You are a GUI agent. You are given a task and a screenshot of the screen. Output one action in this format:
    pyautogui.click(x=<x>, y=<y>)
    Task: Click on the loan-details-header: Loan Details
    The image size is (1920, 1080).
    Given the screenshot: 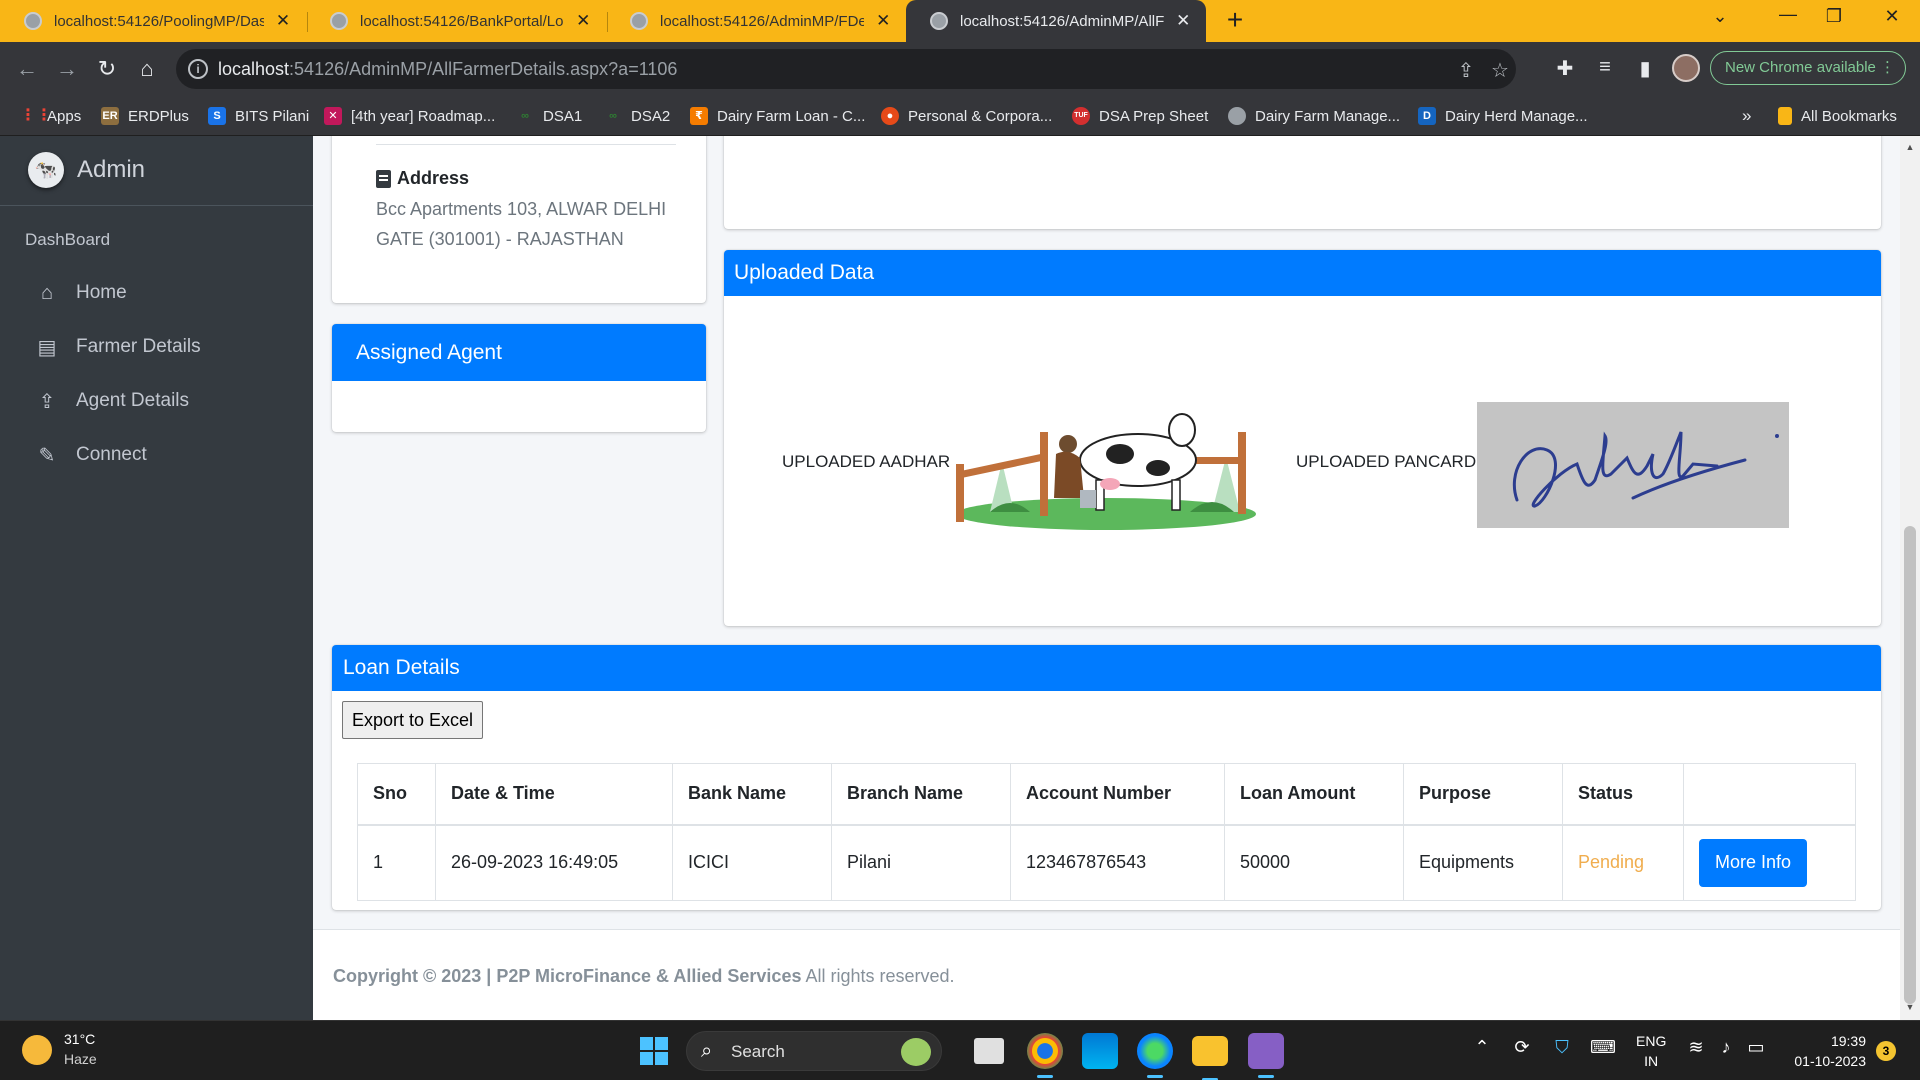 What is the action you would take?
    pyautogui.click(x=1106, y=668)
    